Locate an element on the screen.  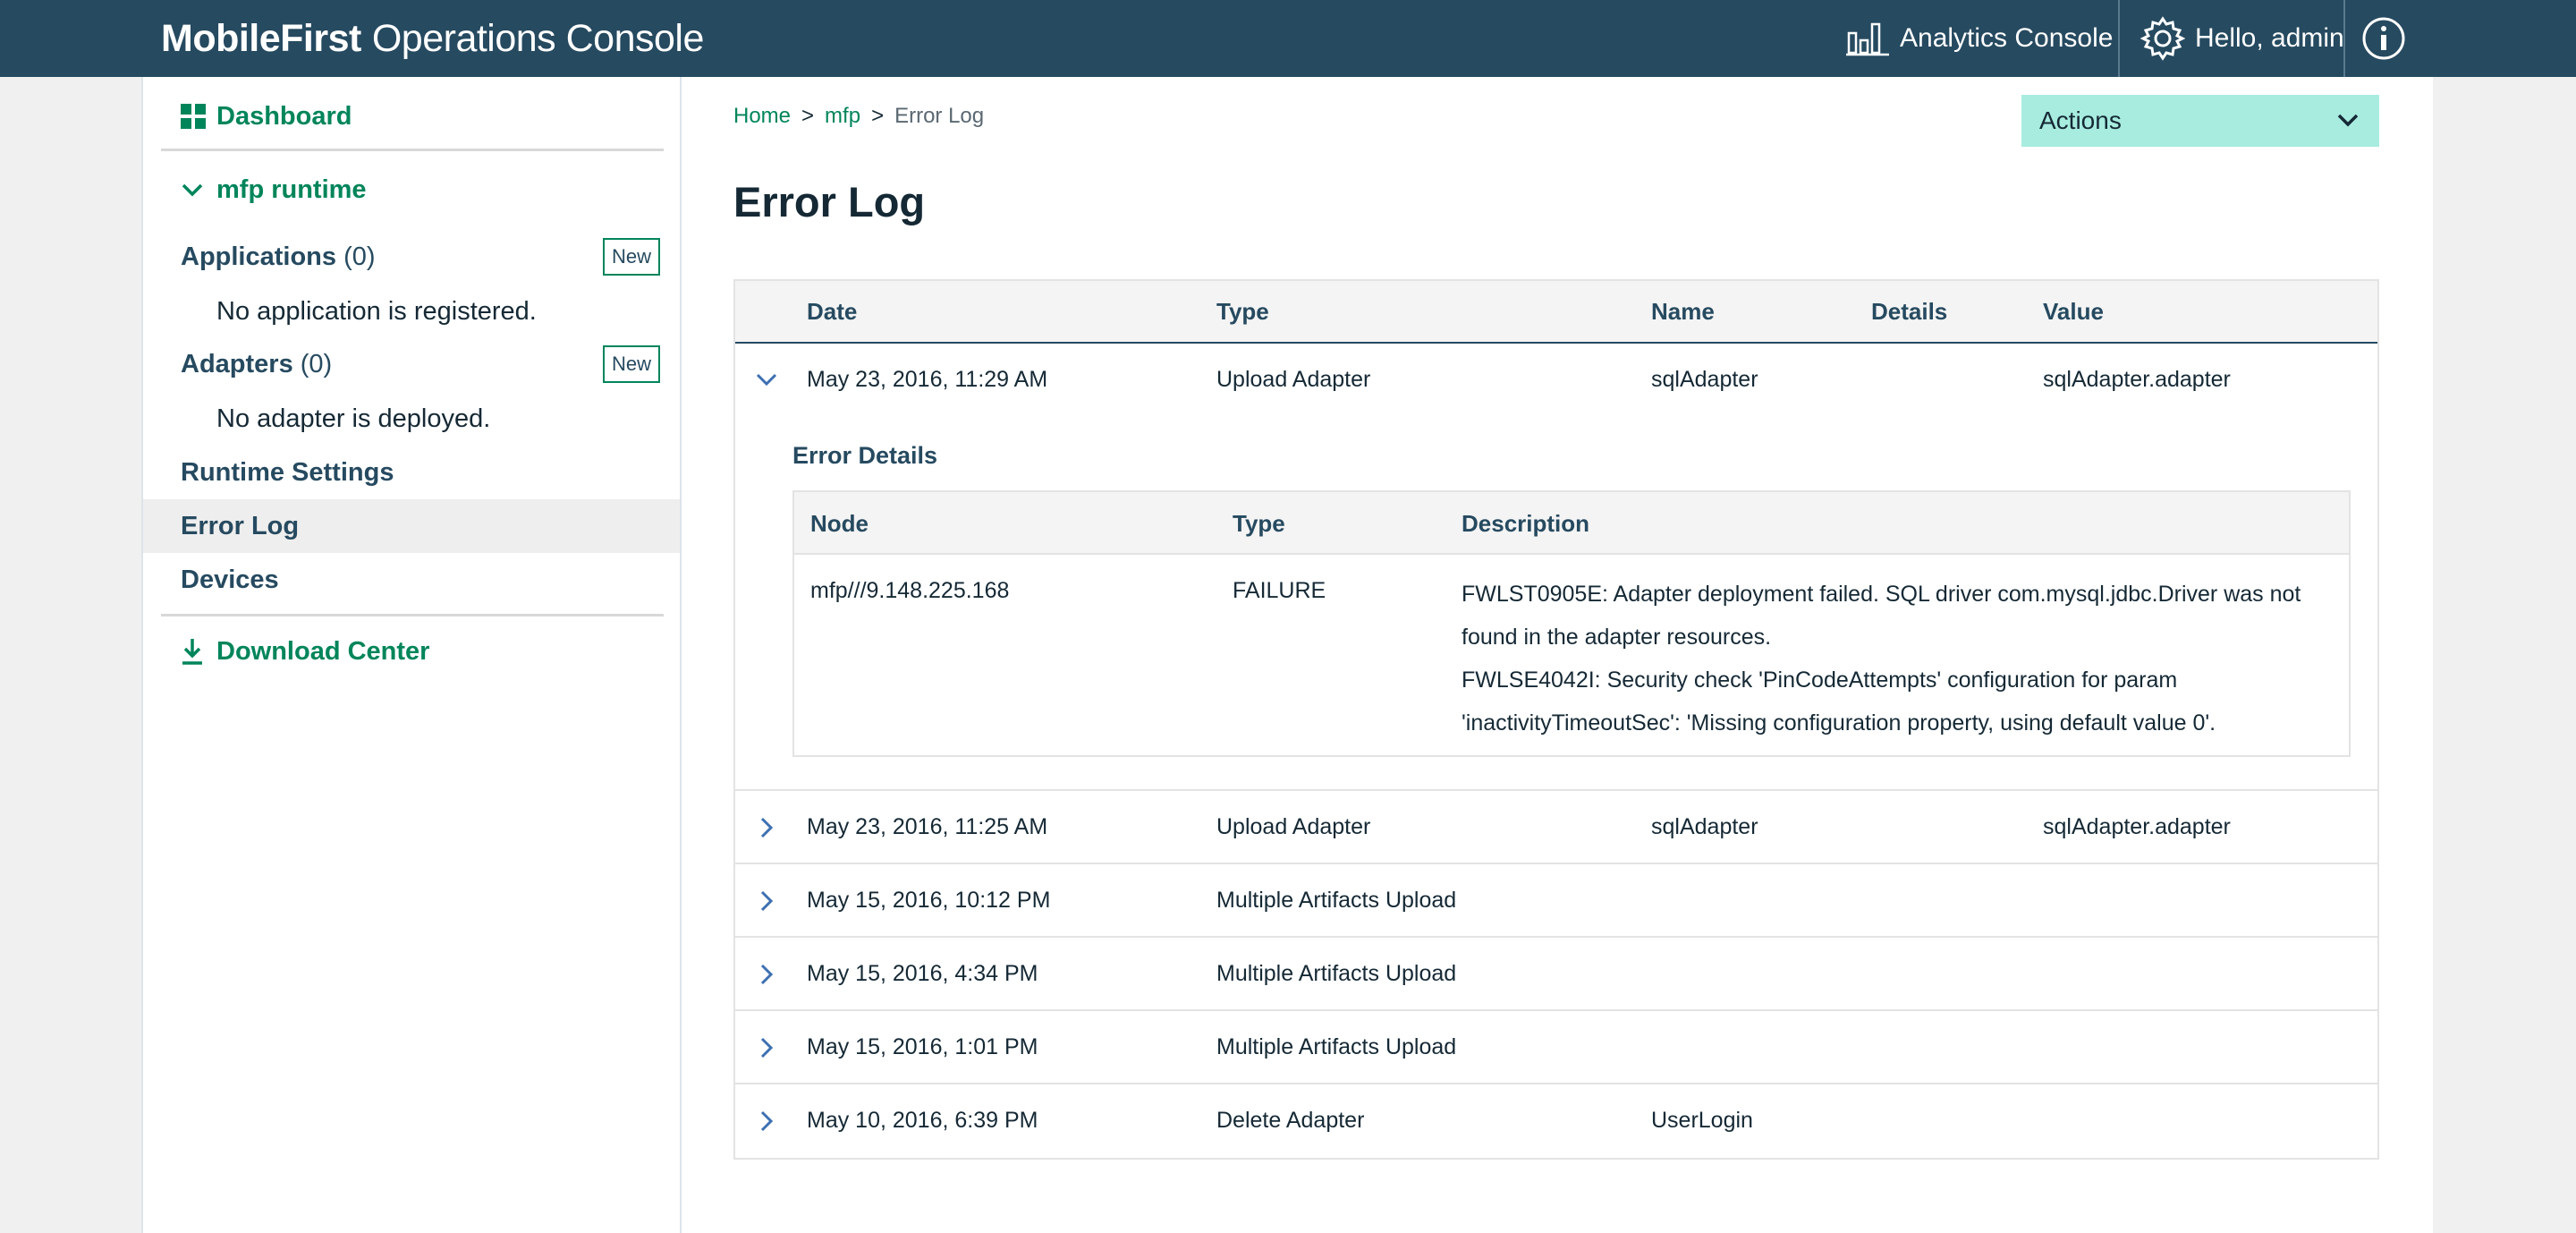
new-application-button: New is located at coordinates (631, 257).